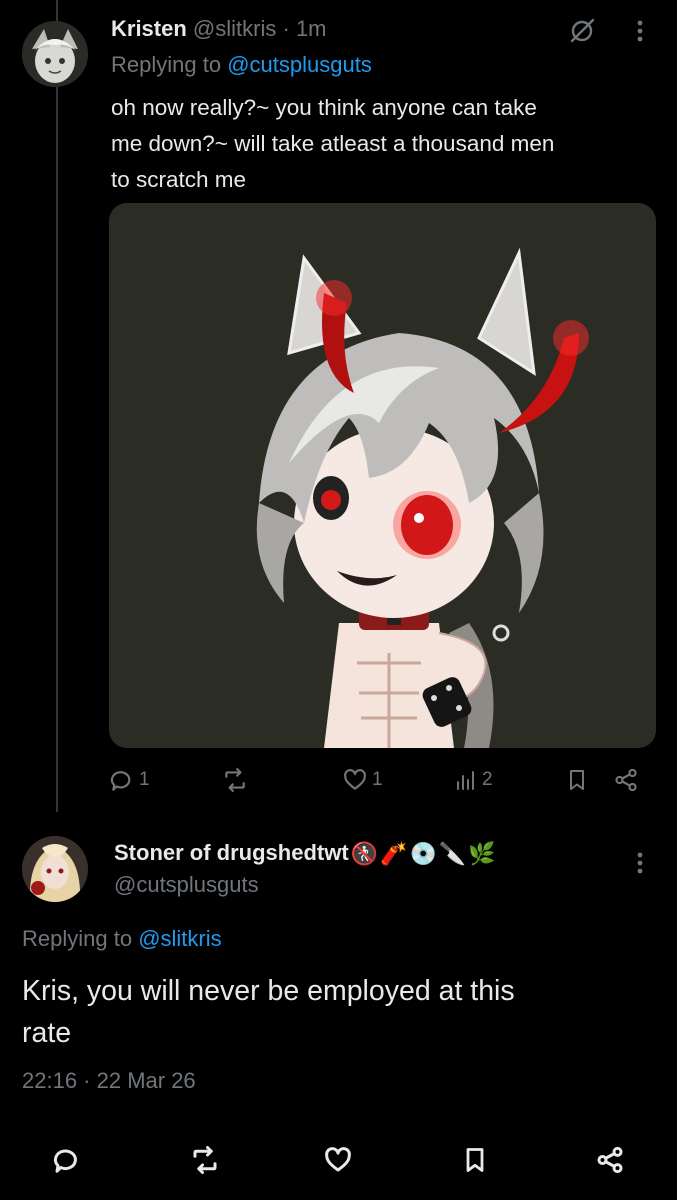  I want to click on tweet-text-line: rate, so click(47, 1033).